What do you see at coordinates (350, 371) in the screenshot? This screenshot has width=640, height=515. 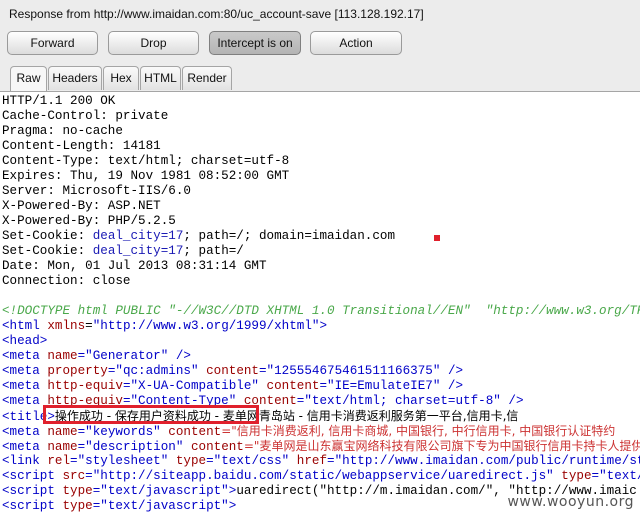 I see `value: ="125554675461511166375"` at bounding box center [350, 371].